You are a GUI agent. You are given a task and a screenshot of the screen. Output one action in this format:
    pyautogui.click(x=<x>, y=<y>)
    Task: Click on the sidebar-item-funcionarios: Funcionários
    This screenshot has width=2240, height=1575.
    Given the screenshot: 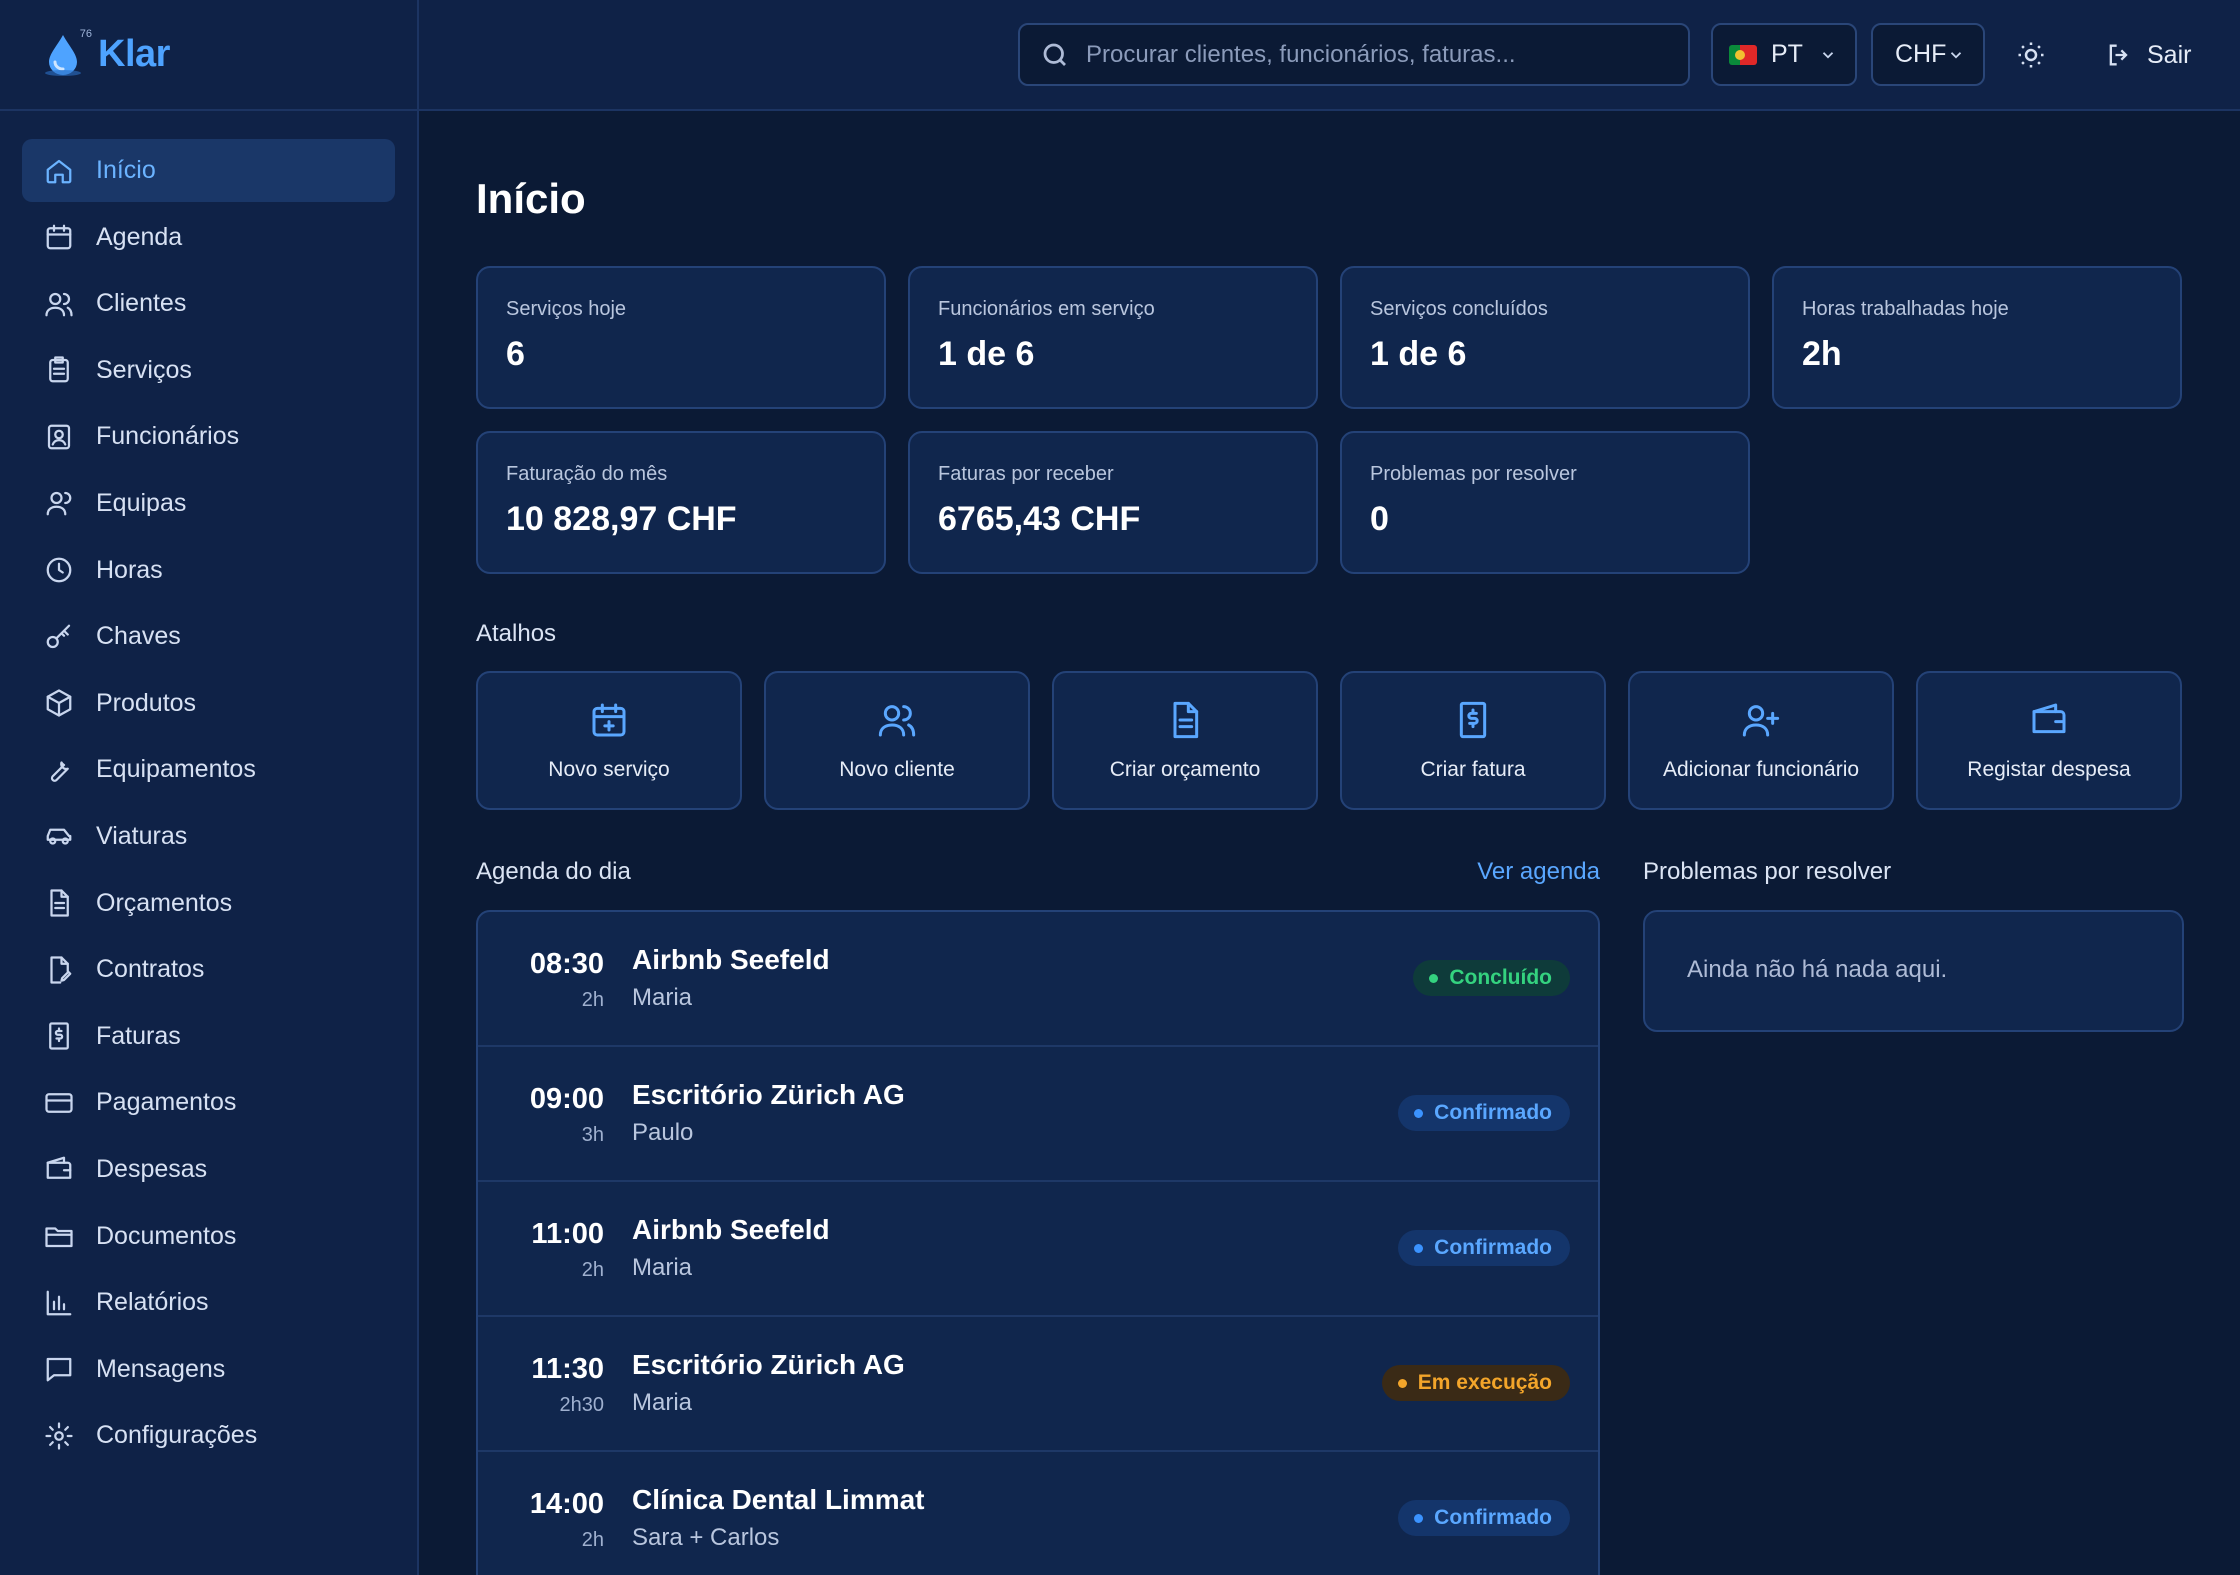 What is the action you would take?
    pyautogui.click(x=208, y=436)
    